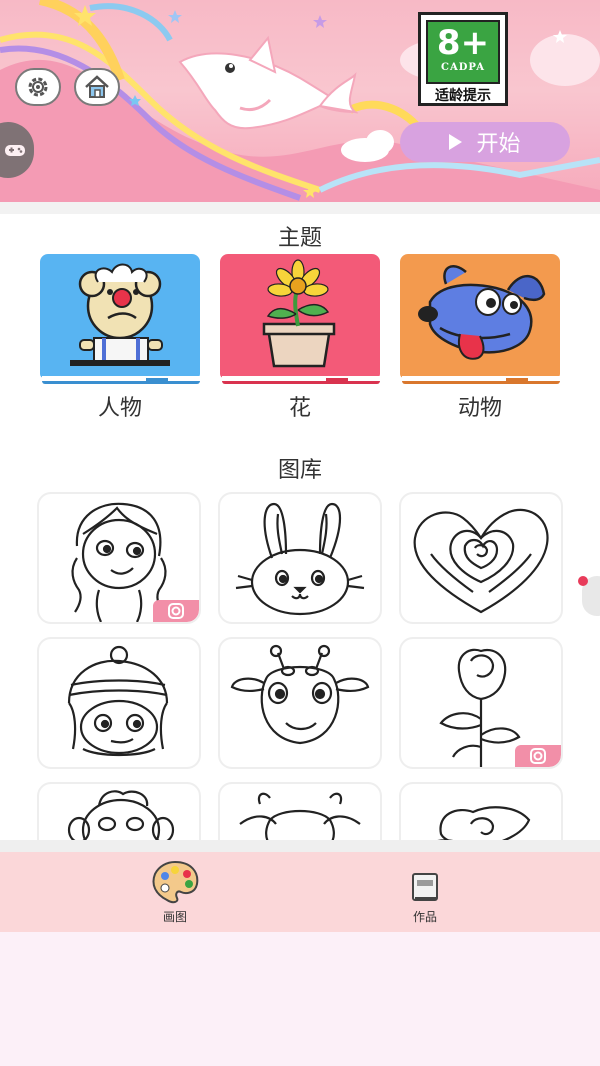 The image size is (600, 1066). I want to click on nav-item-draw: 画图, so click(175, 891).